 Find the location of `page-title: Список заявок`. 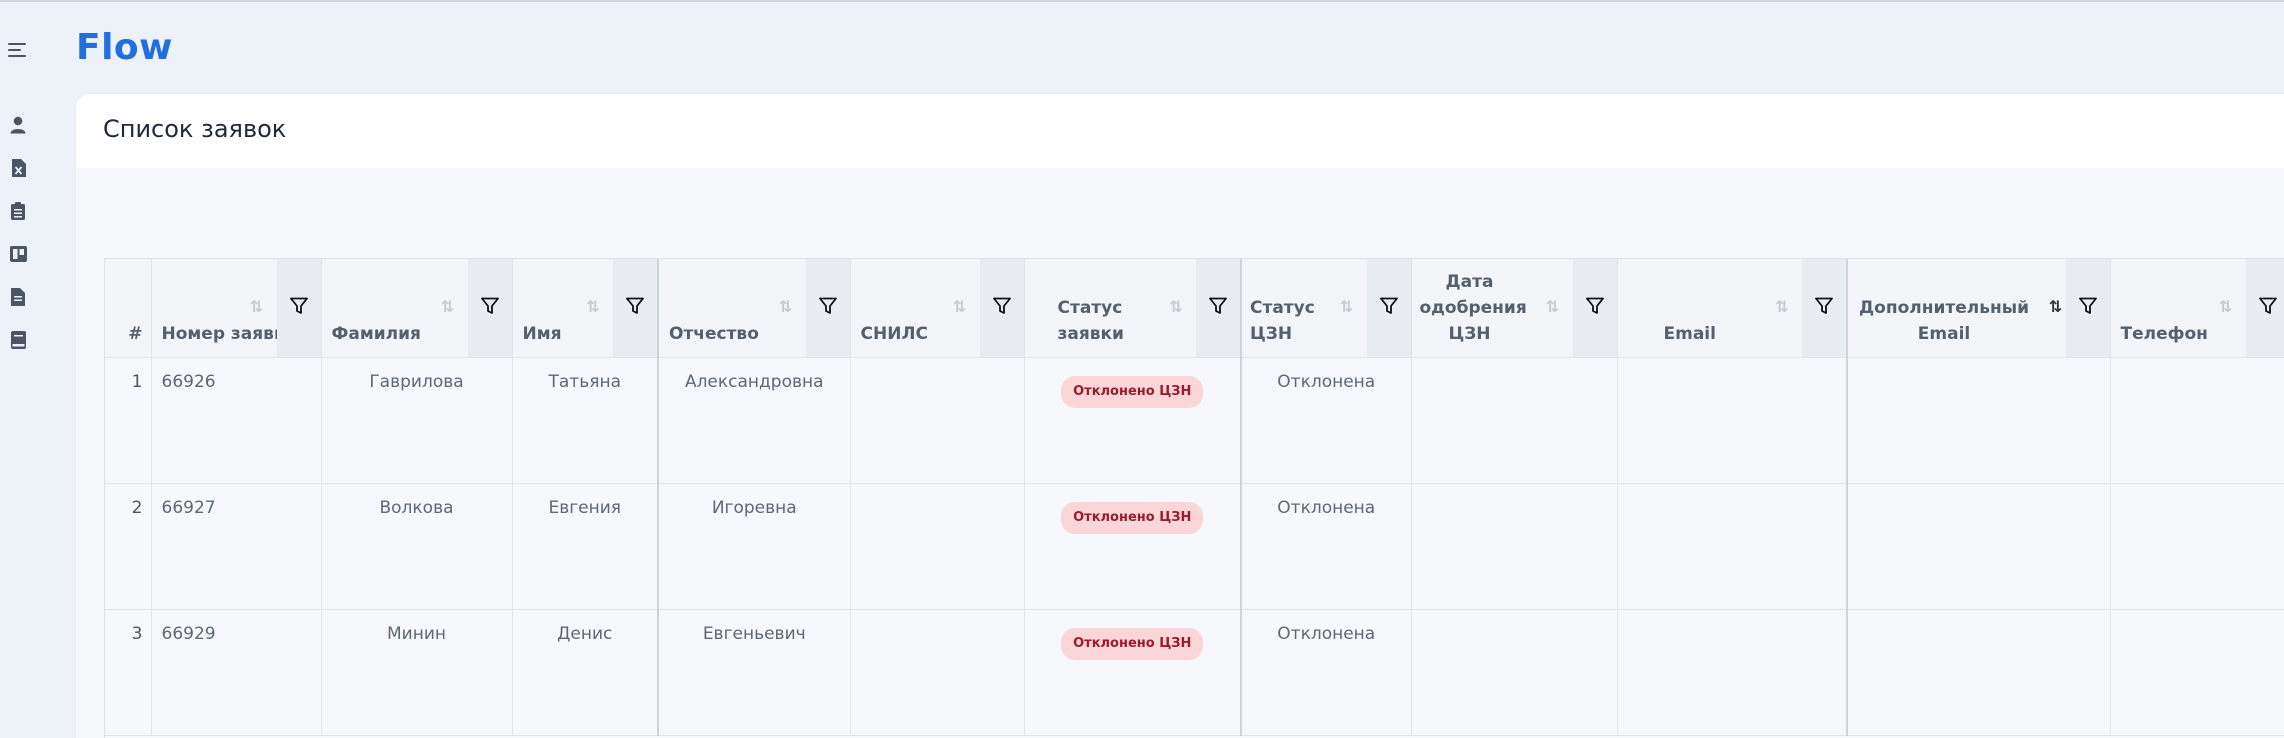

page-title: Список заявок is located at coordinates (195, 129).